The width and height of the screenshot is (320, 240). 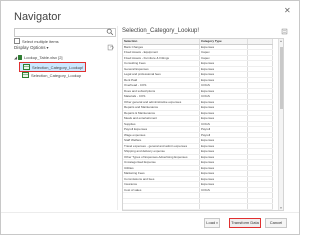 What do you see at coordinates (65, 32) in the screenshot?
I see `search-input` at bounding box center [65, 32].